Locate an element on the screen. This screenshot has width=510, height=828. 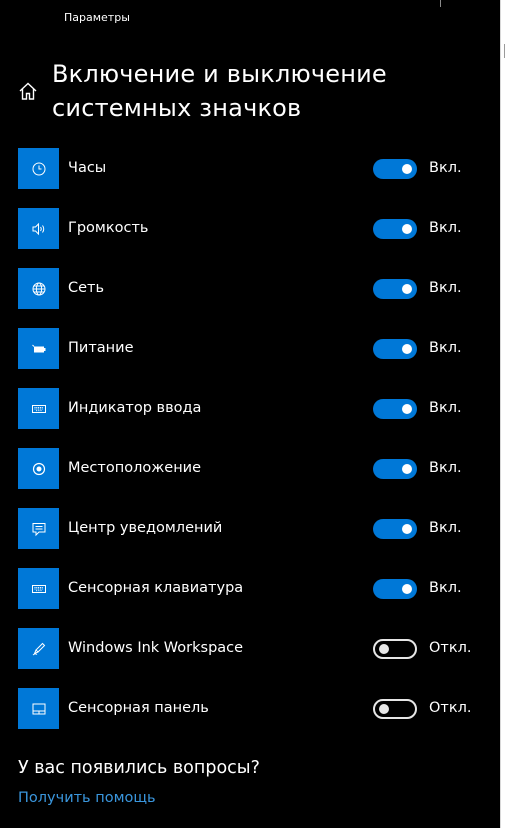
globe-icon is located at coordinates (38, 288).